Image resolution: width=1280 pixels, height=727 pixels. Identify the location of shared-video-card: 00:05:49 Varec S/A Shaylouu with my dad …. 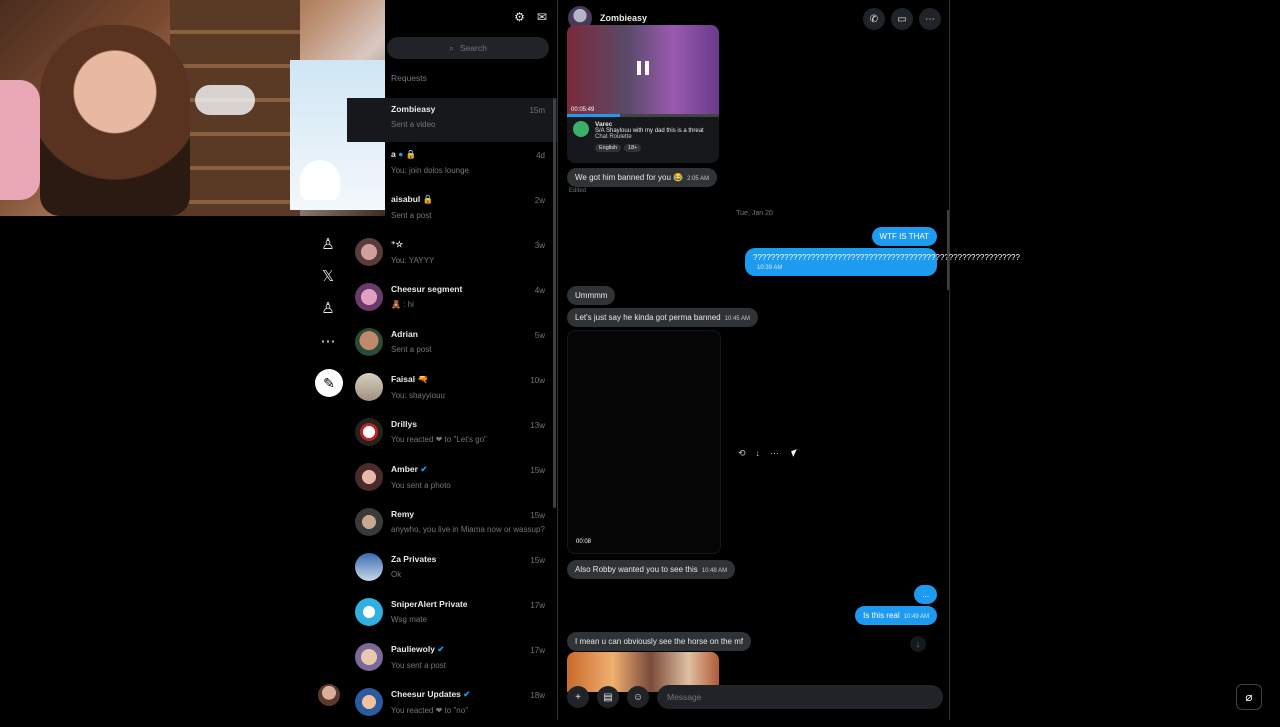
(643, 94).